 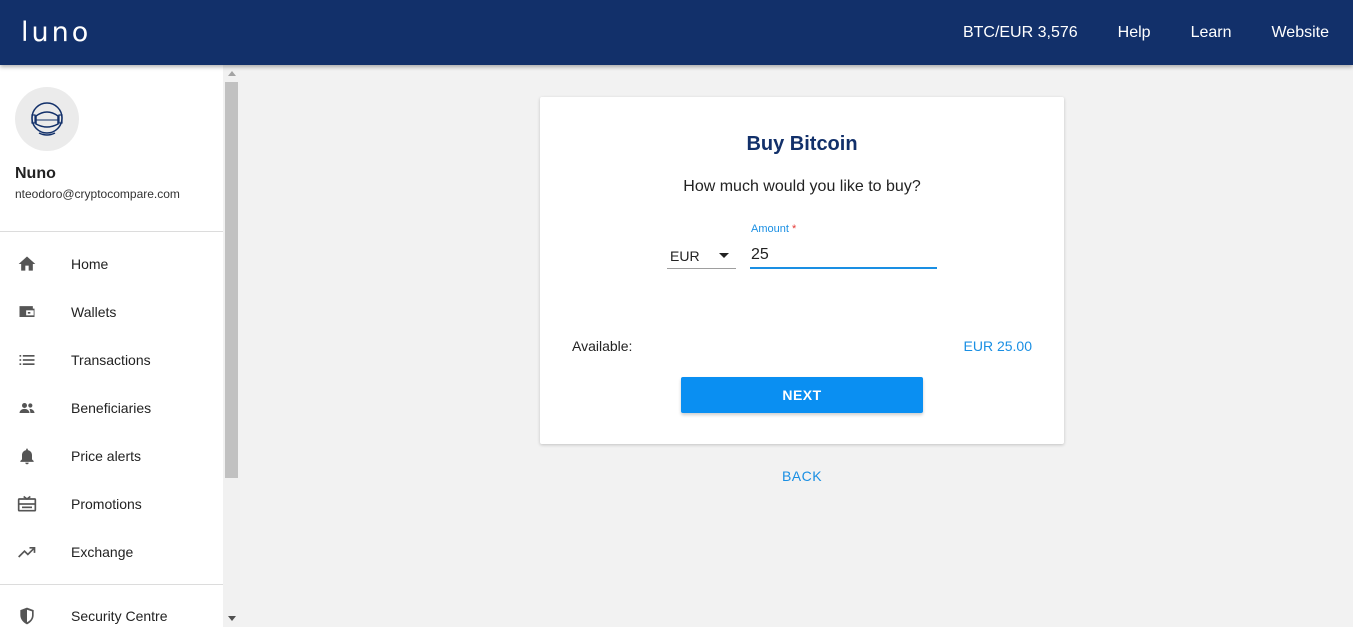 I want to click on luno-logo: LUNO, so click(x=56, y=32).